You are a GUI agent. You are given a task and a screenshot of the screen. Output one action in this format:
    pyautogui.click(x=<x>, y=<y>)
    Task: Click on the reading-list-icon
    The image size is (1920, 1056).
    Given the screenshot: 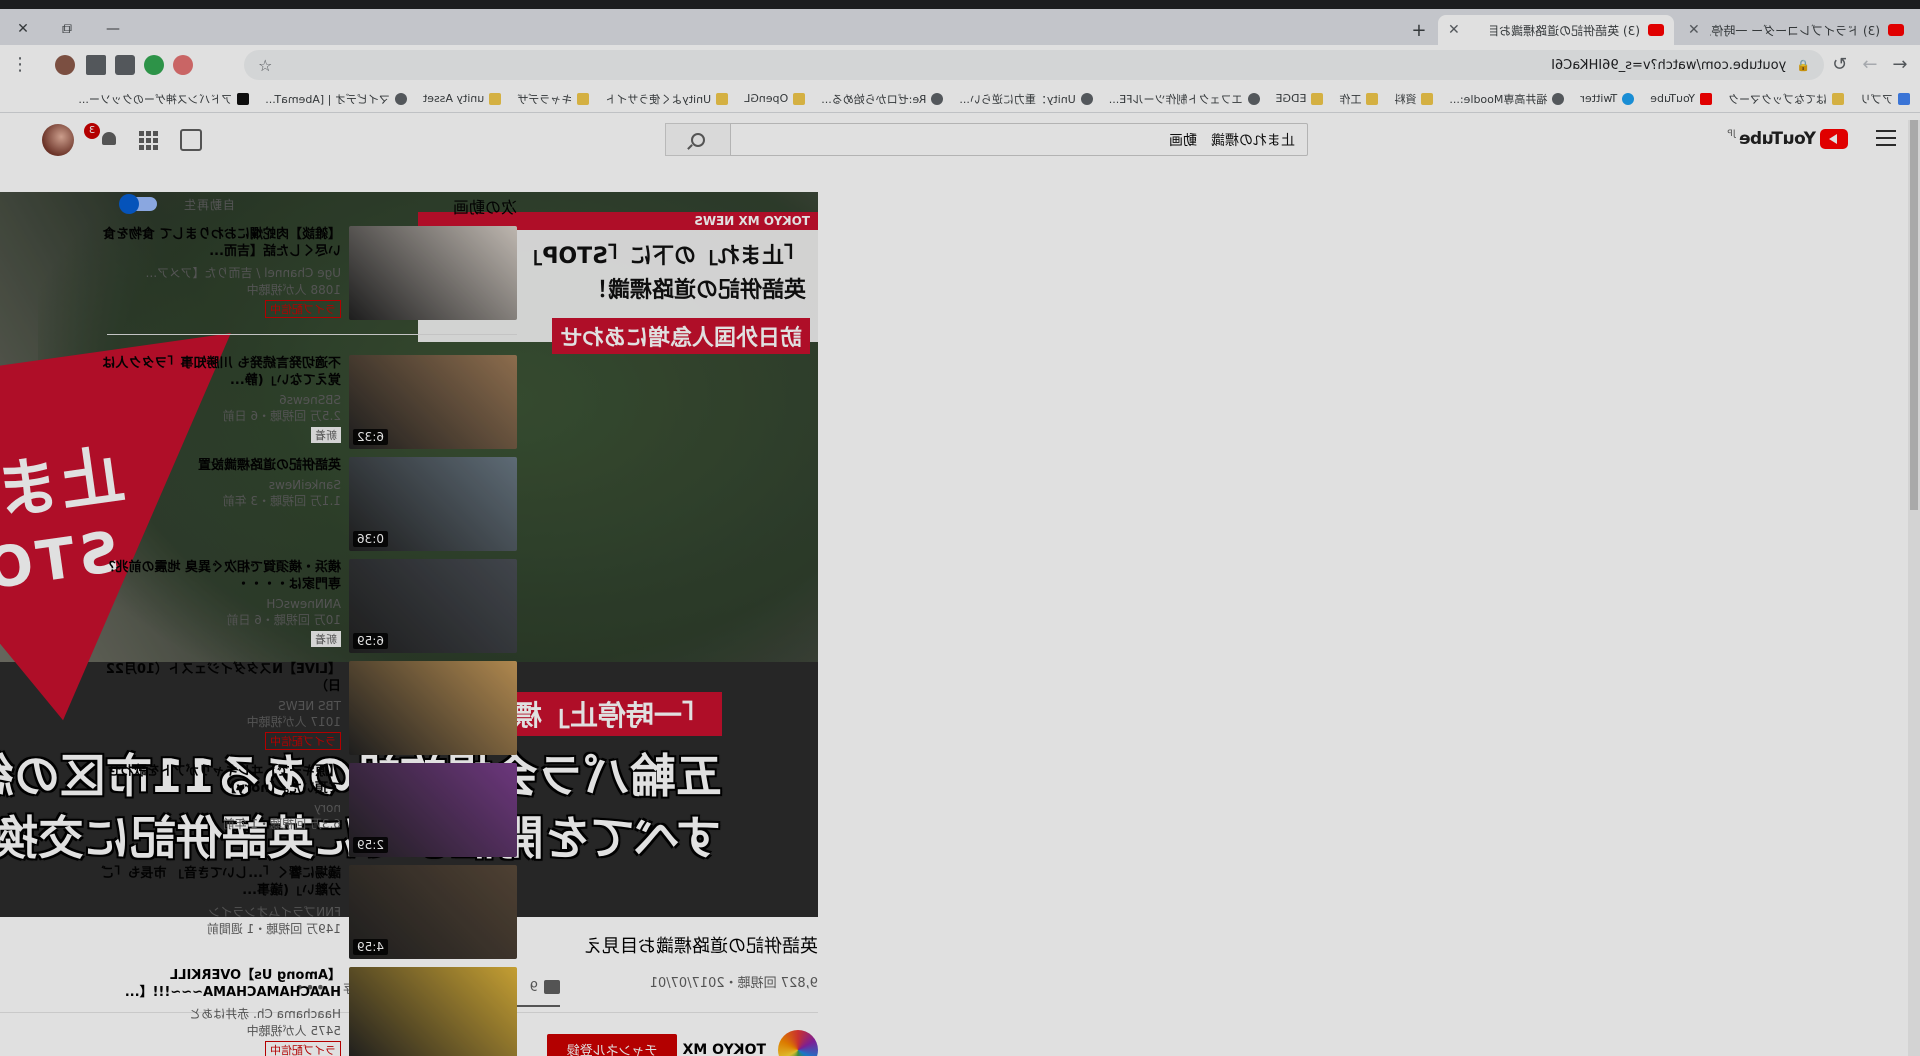 What is the action you would take?
    pyautogui.click(x=96, y=65)
    